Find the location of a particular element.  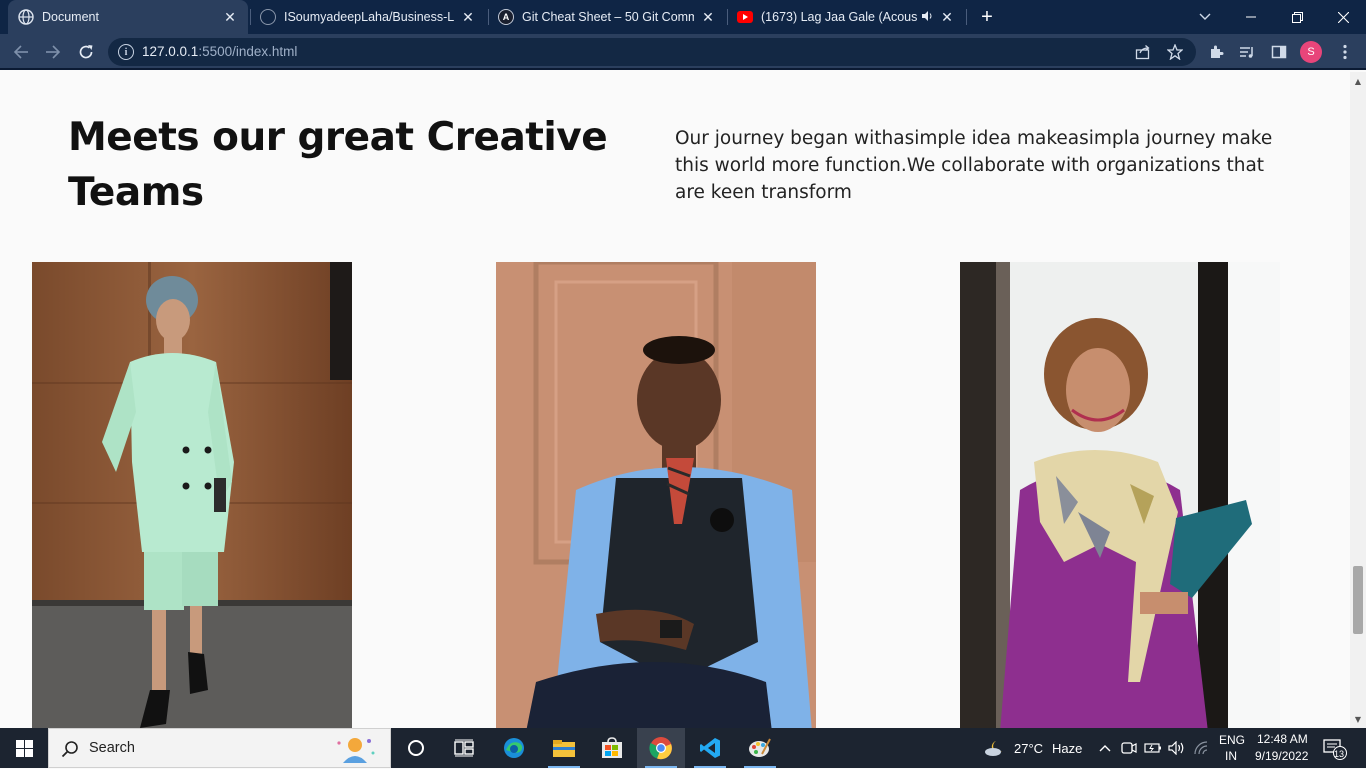

vscode-icon is located at coordinates (710, 748).